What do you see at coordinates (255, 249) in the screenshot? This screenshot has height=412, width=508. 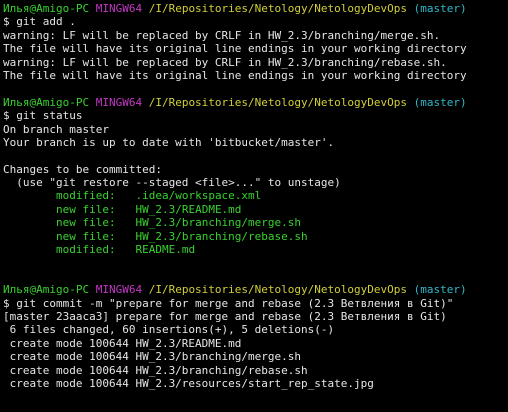 I see `staged-change: modified: README.md` at bounding box center [255, 249].